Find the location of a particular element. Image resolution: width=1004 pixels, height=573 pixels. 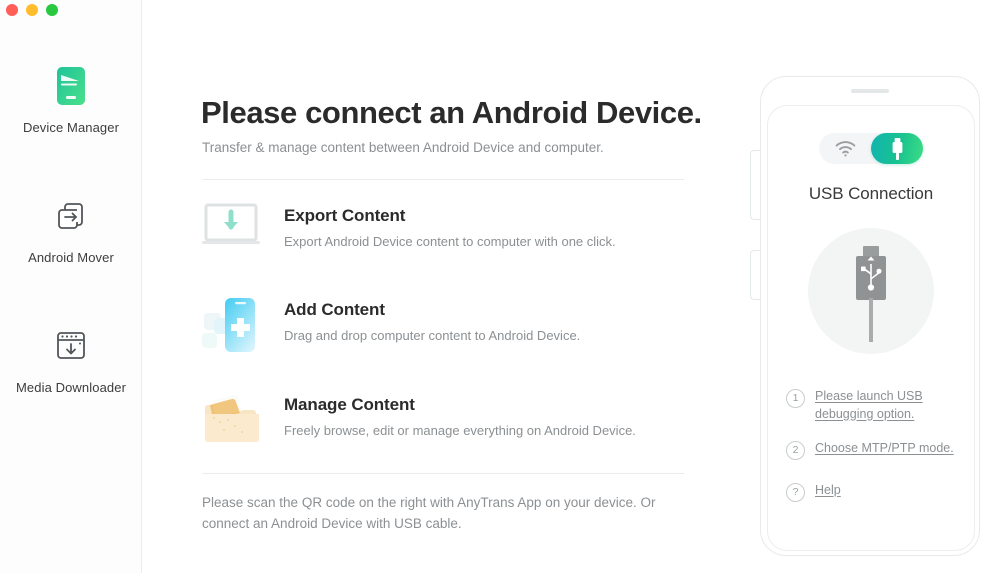

divider-top is located at coordinates (443, 179).